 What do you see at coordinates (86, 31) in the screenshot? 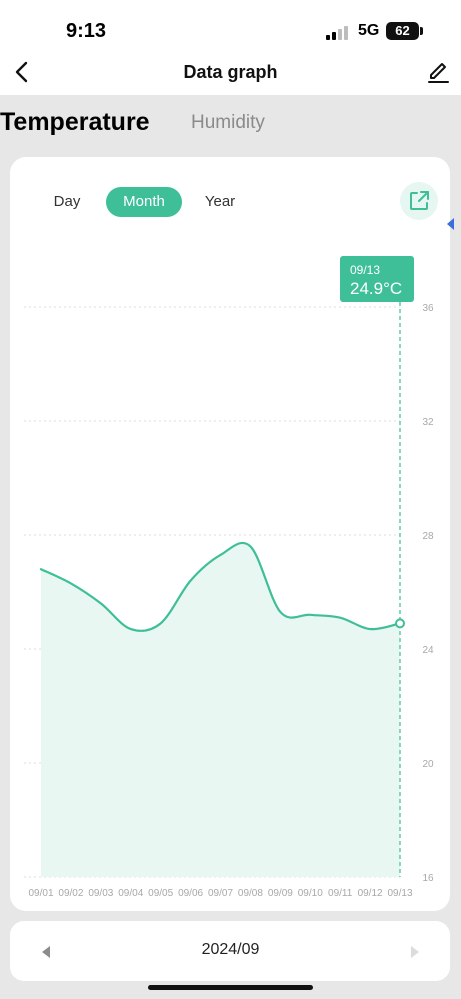
I see `status-time: 9:13` at bounding box center [86, 31].